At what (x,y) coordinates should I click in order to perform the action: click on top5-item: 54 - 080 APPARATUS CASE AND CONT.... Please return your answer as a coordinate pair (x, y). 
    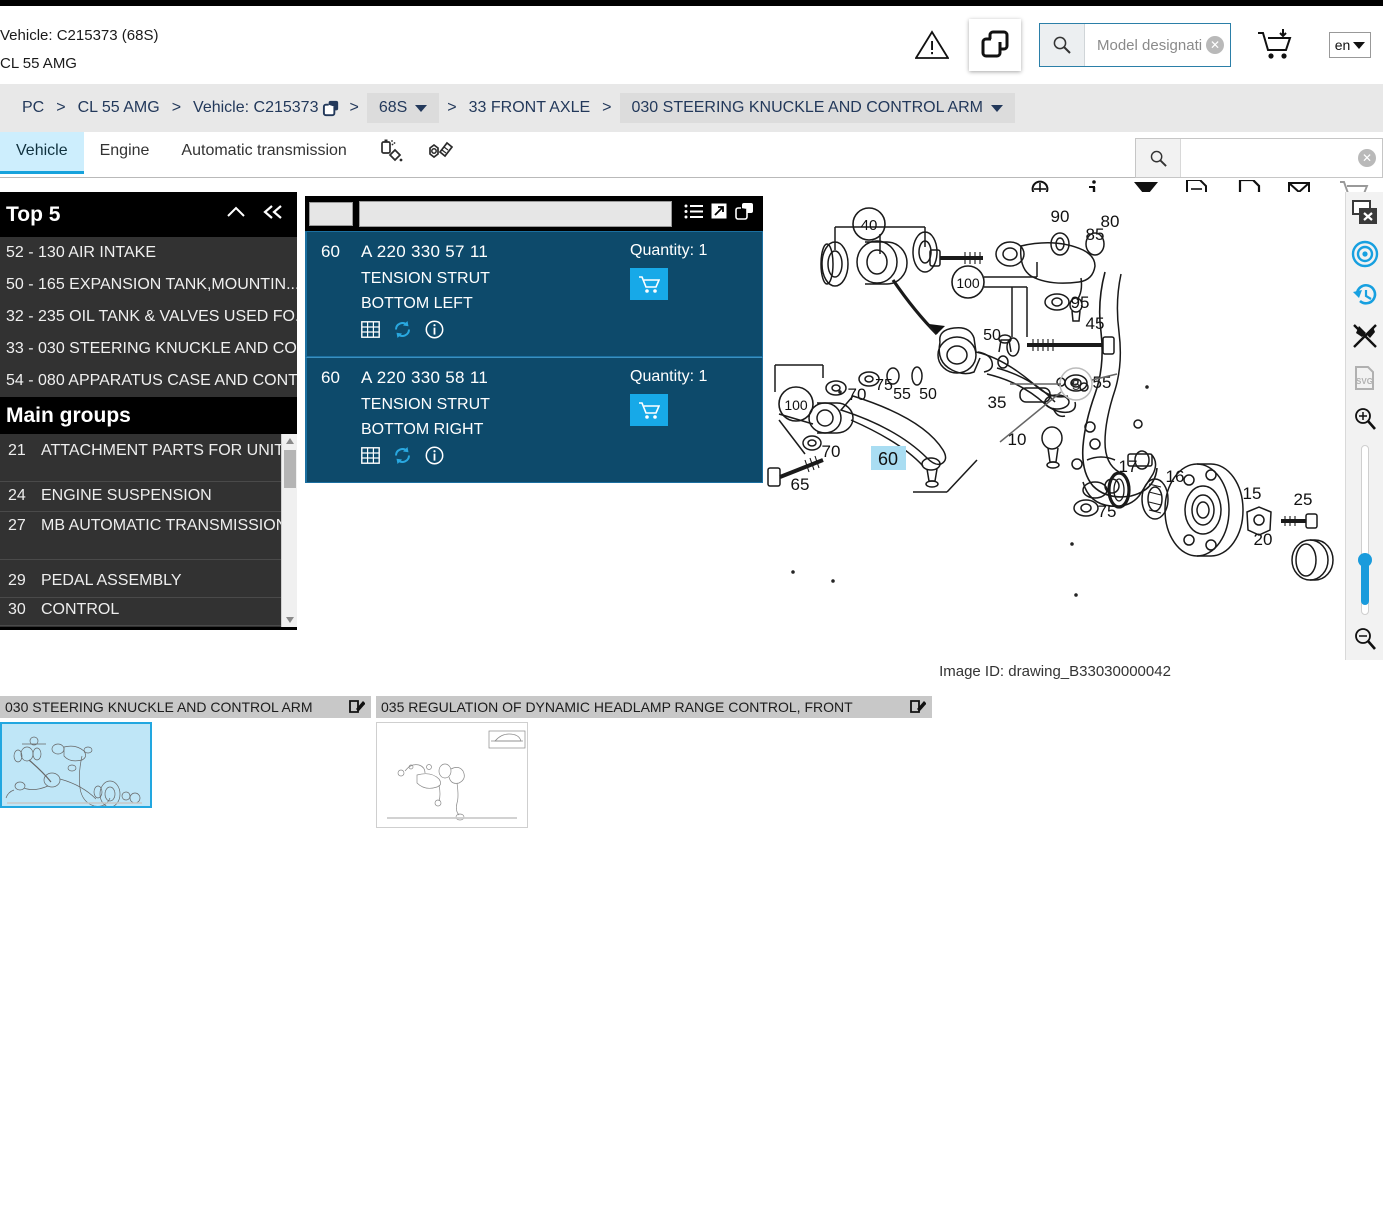
    Looking at the image, I should click on (148, 381).